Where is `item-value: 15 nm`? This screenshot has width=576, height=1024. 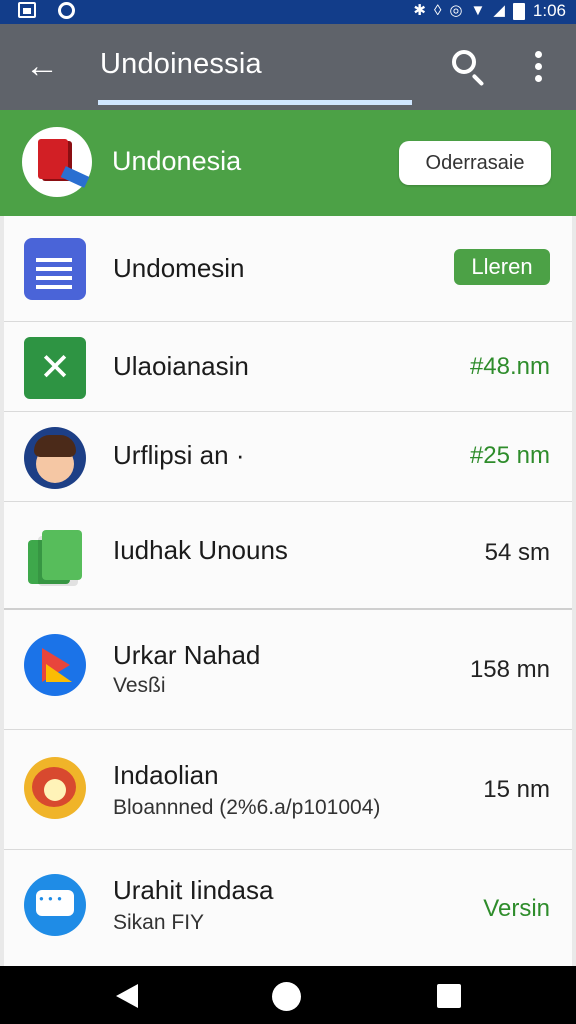
item-value: 15 nm is located at coordinates (516, 789).